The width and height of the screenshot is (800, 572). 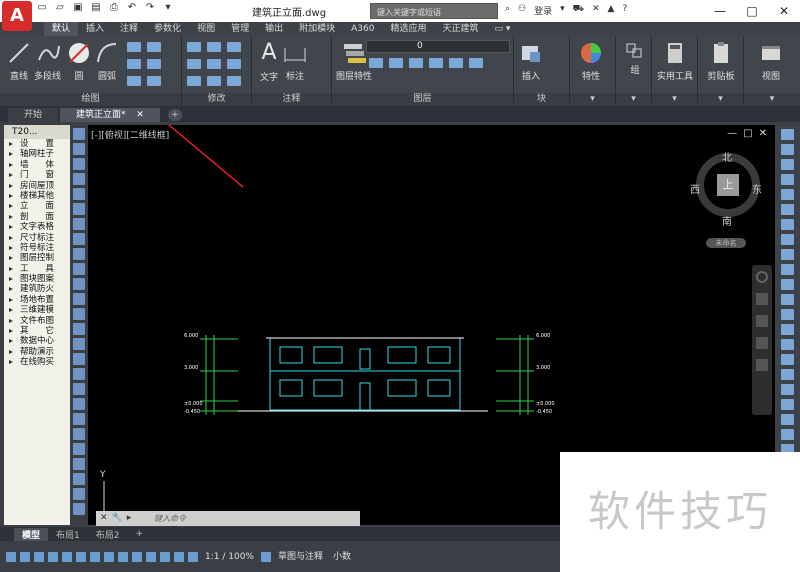 What do you see at coordinates (37, 352) in the screenshot?
I see `palette-item-20: 帮助演示` at bounding box center [37, 352].